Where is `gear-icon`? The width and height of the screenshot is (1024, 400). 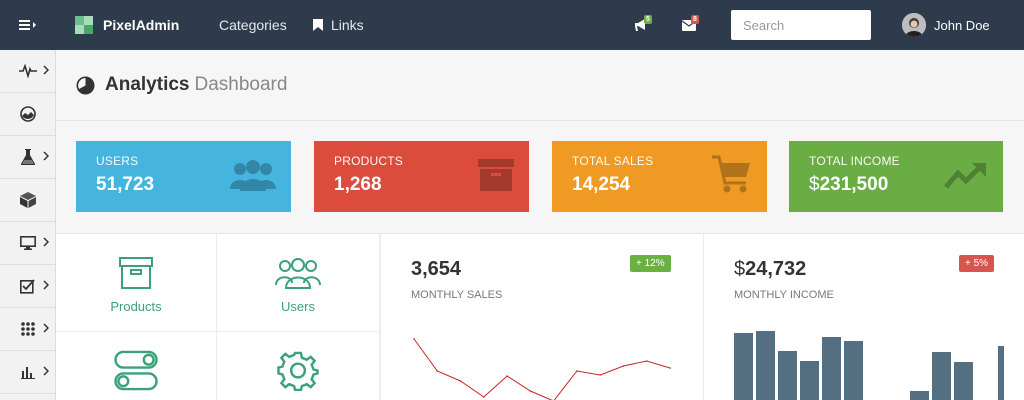 gear-icon is located at coordinates (298, 371).